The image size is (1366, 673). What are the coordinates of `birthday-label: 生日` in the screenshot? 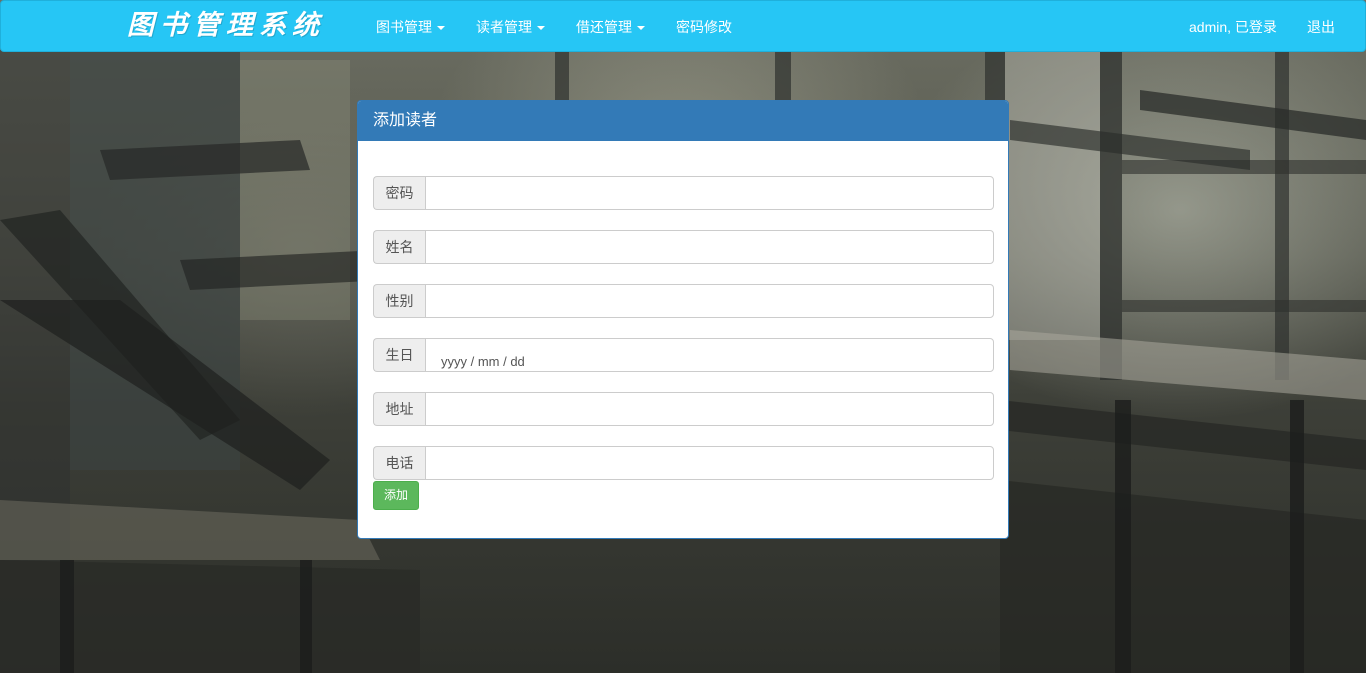 It's located at (399, 355).